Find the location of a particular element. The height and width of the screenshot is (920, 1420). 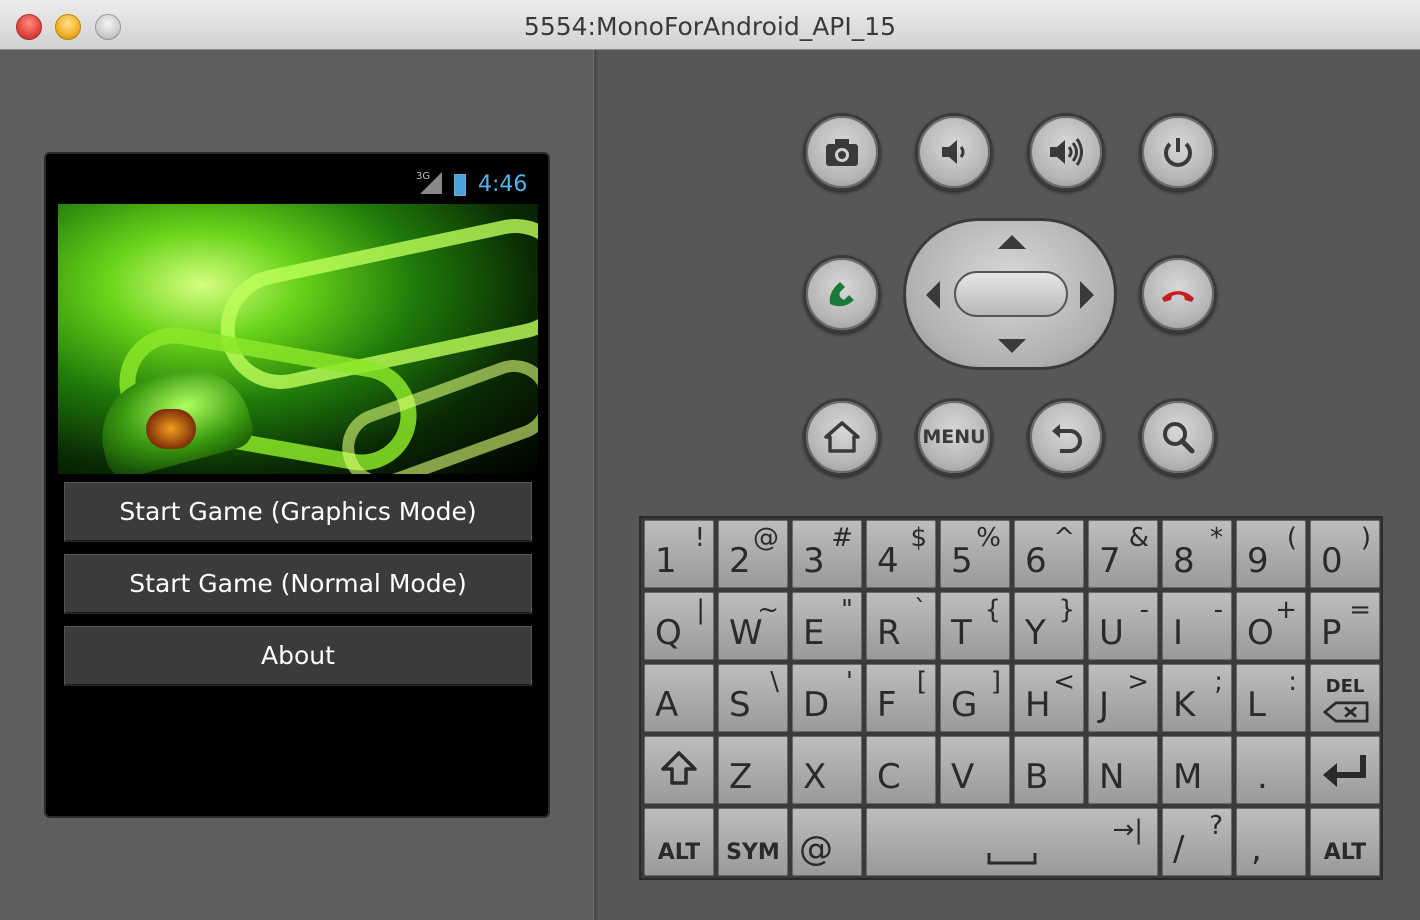

home-icon is located at coordinates (842, 437).